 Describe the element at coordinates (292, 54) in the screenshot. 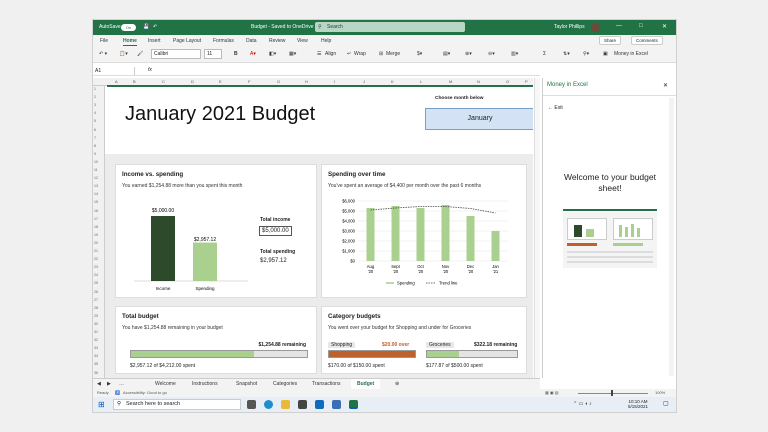

I see `borders-icon: ▦▾` at that location.